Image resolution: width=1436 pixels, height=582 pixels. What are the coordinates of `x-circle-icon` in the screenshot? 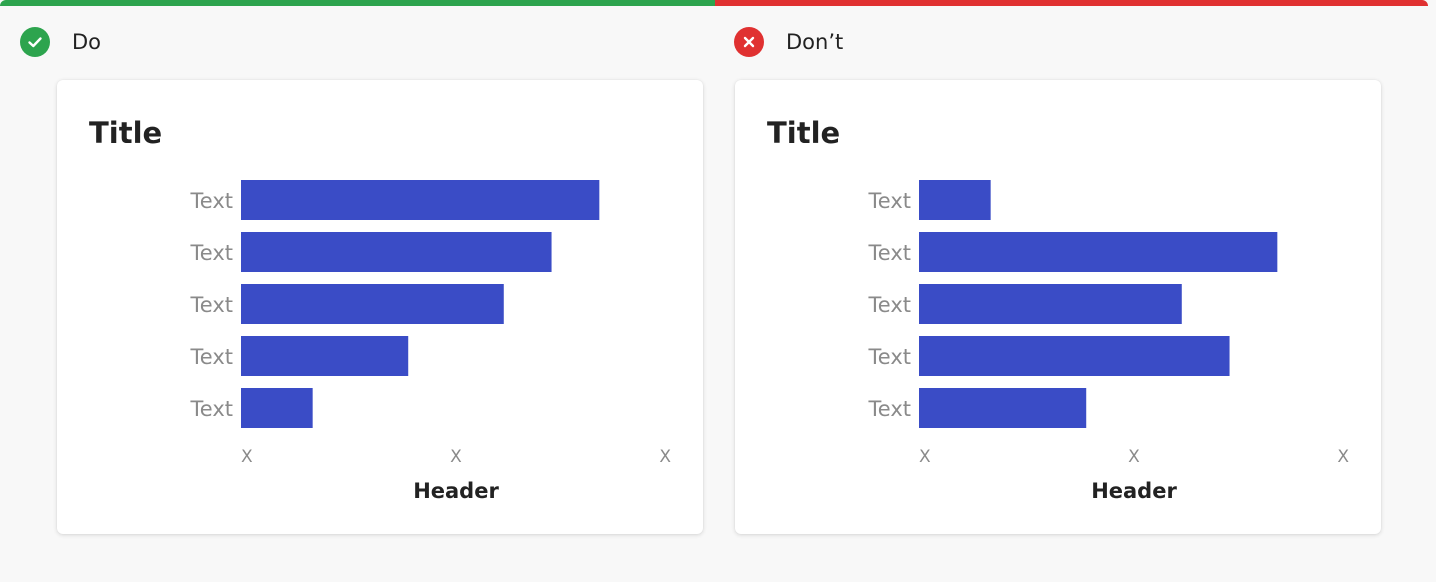 It's located at (749, 42).